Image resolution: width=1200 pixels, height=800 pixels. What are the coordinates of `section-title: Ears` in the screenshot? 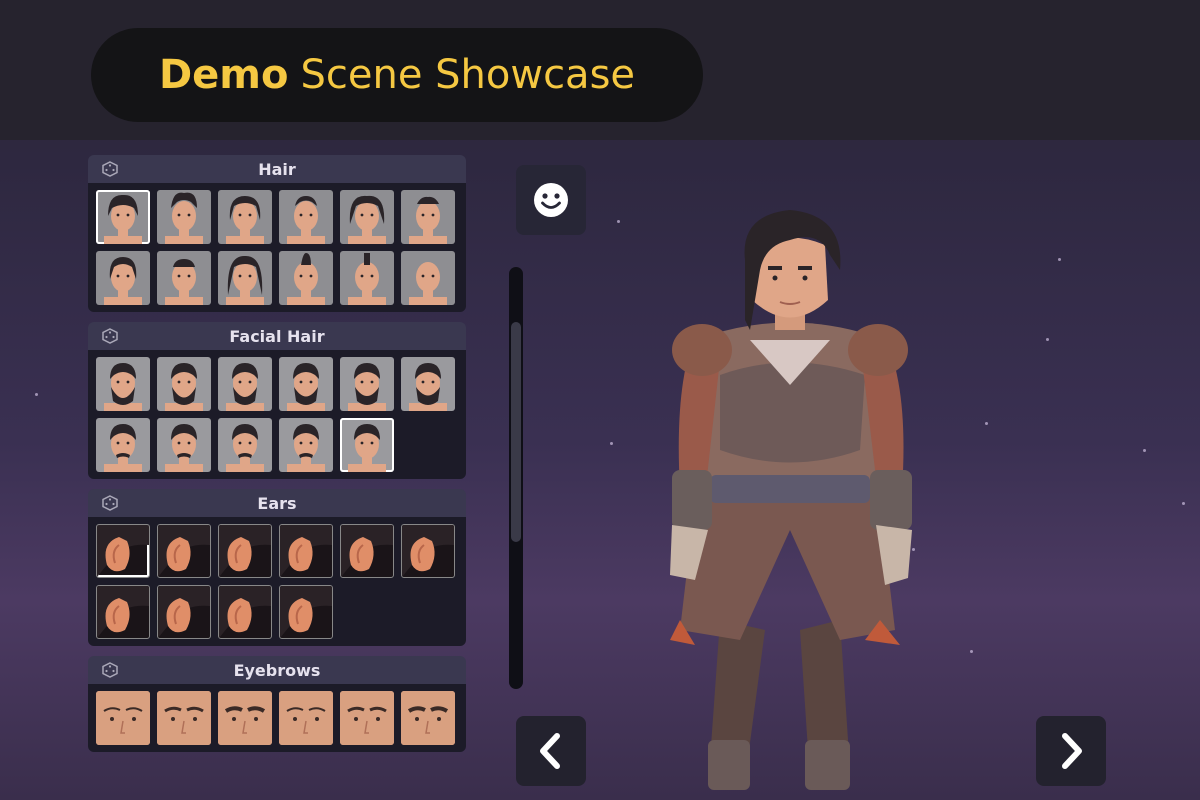 It's located at (277, 503).